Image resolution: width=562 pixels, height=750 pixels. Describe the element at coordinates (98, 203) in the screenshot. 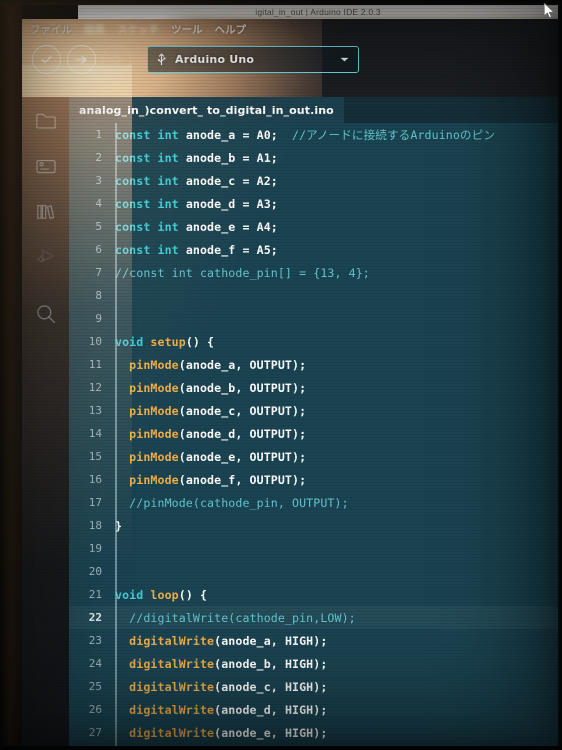

I see `line-number: 4` at that location.